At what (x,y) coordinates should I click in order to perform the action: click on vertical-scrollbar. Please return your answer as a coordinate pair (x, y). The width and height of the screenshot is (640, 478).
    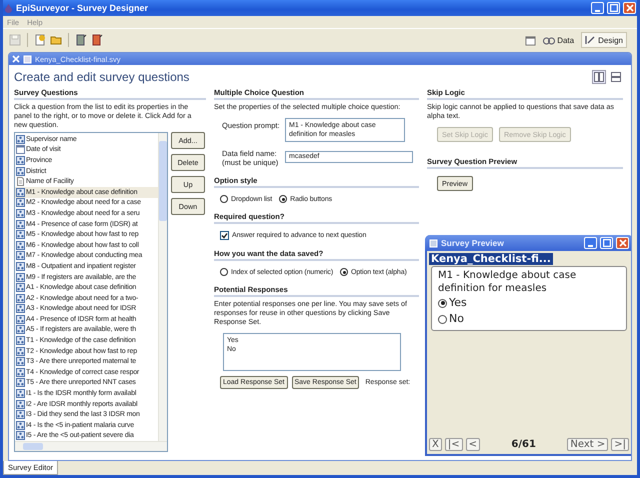
    Looking at the image, I should click on (162, 287).